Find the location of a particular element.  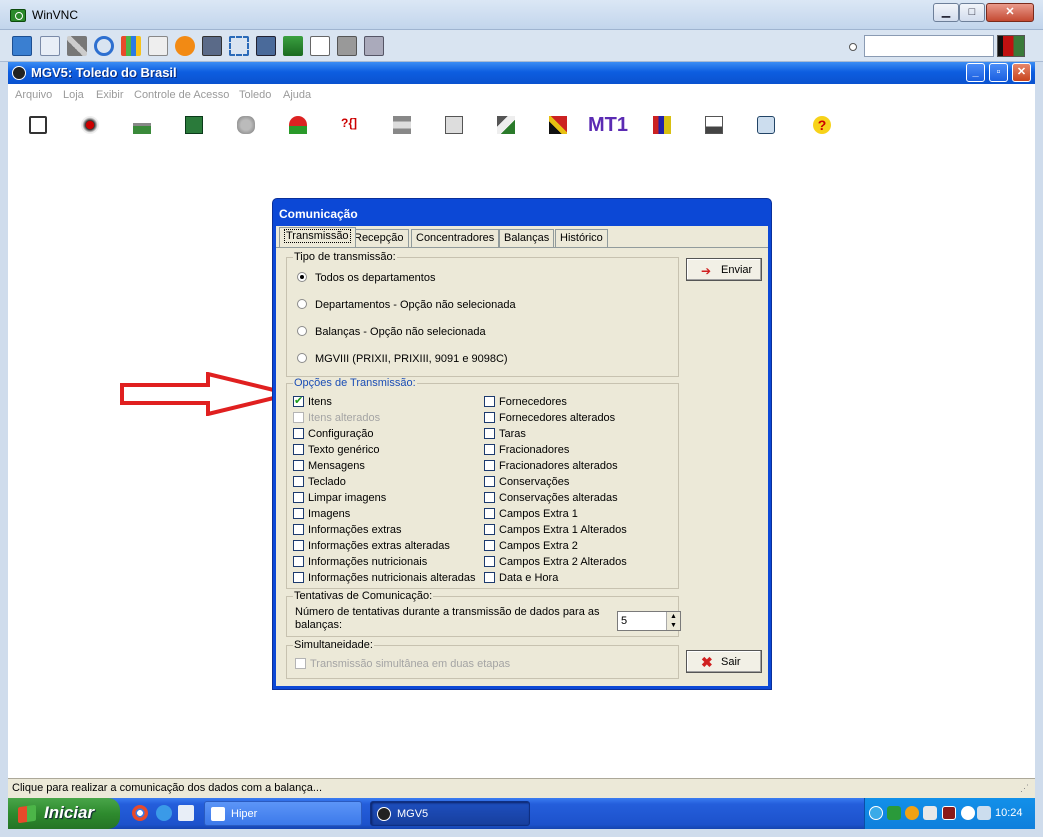

checkbox-row: Taras is located at coordinates (505, 434).